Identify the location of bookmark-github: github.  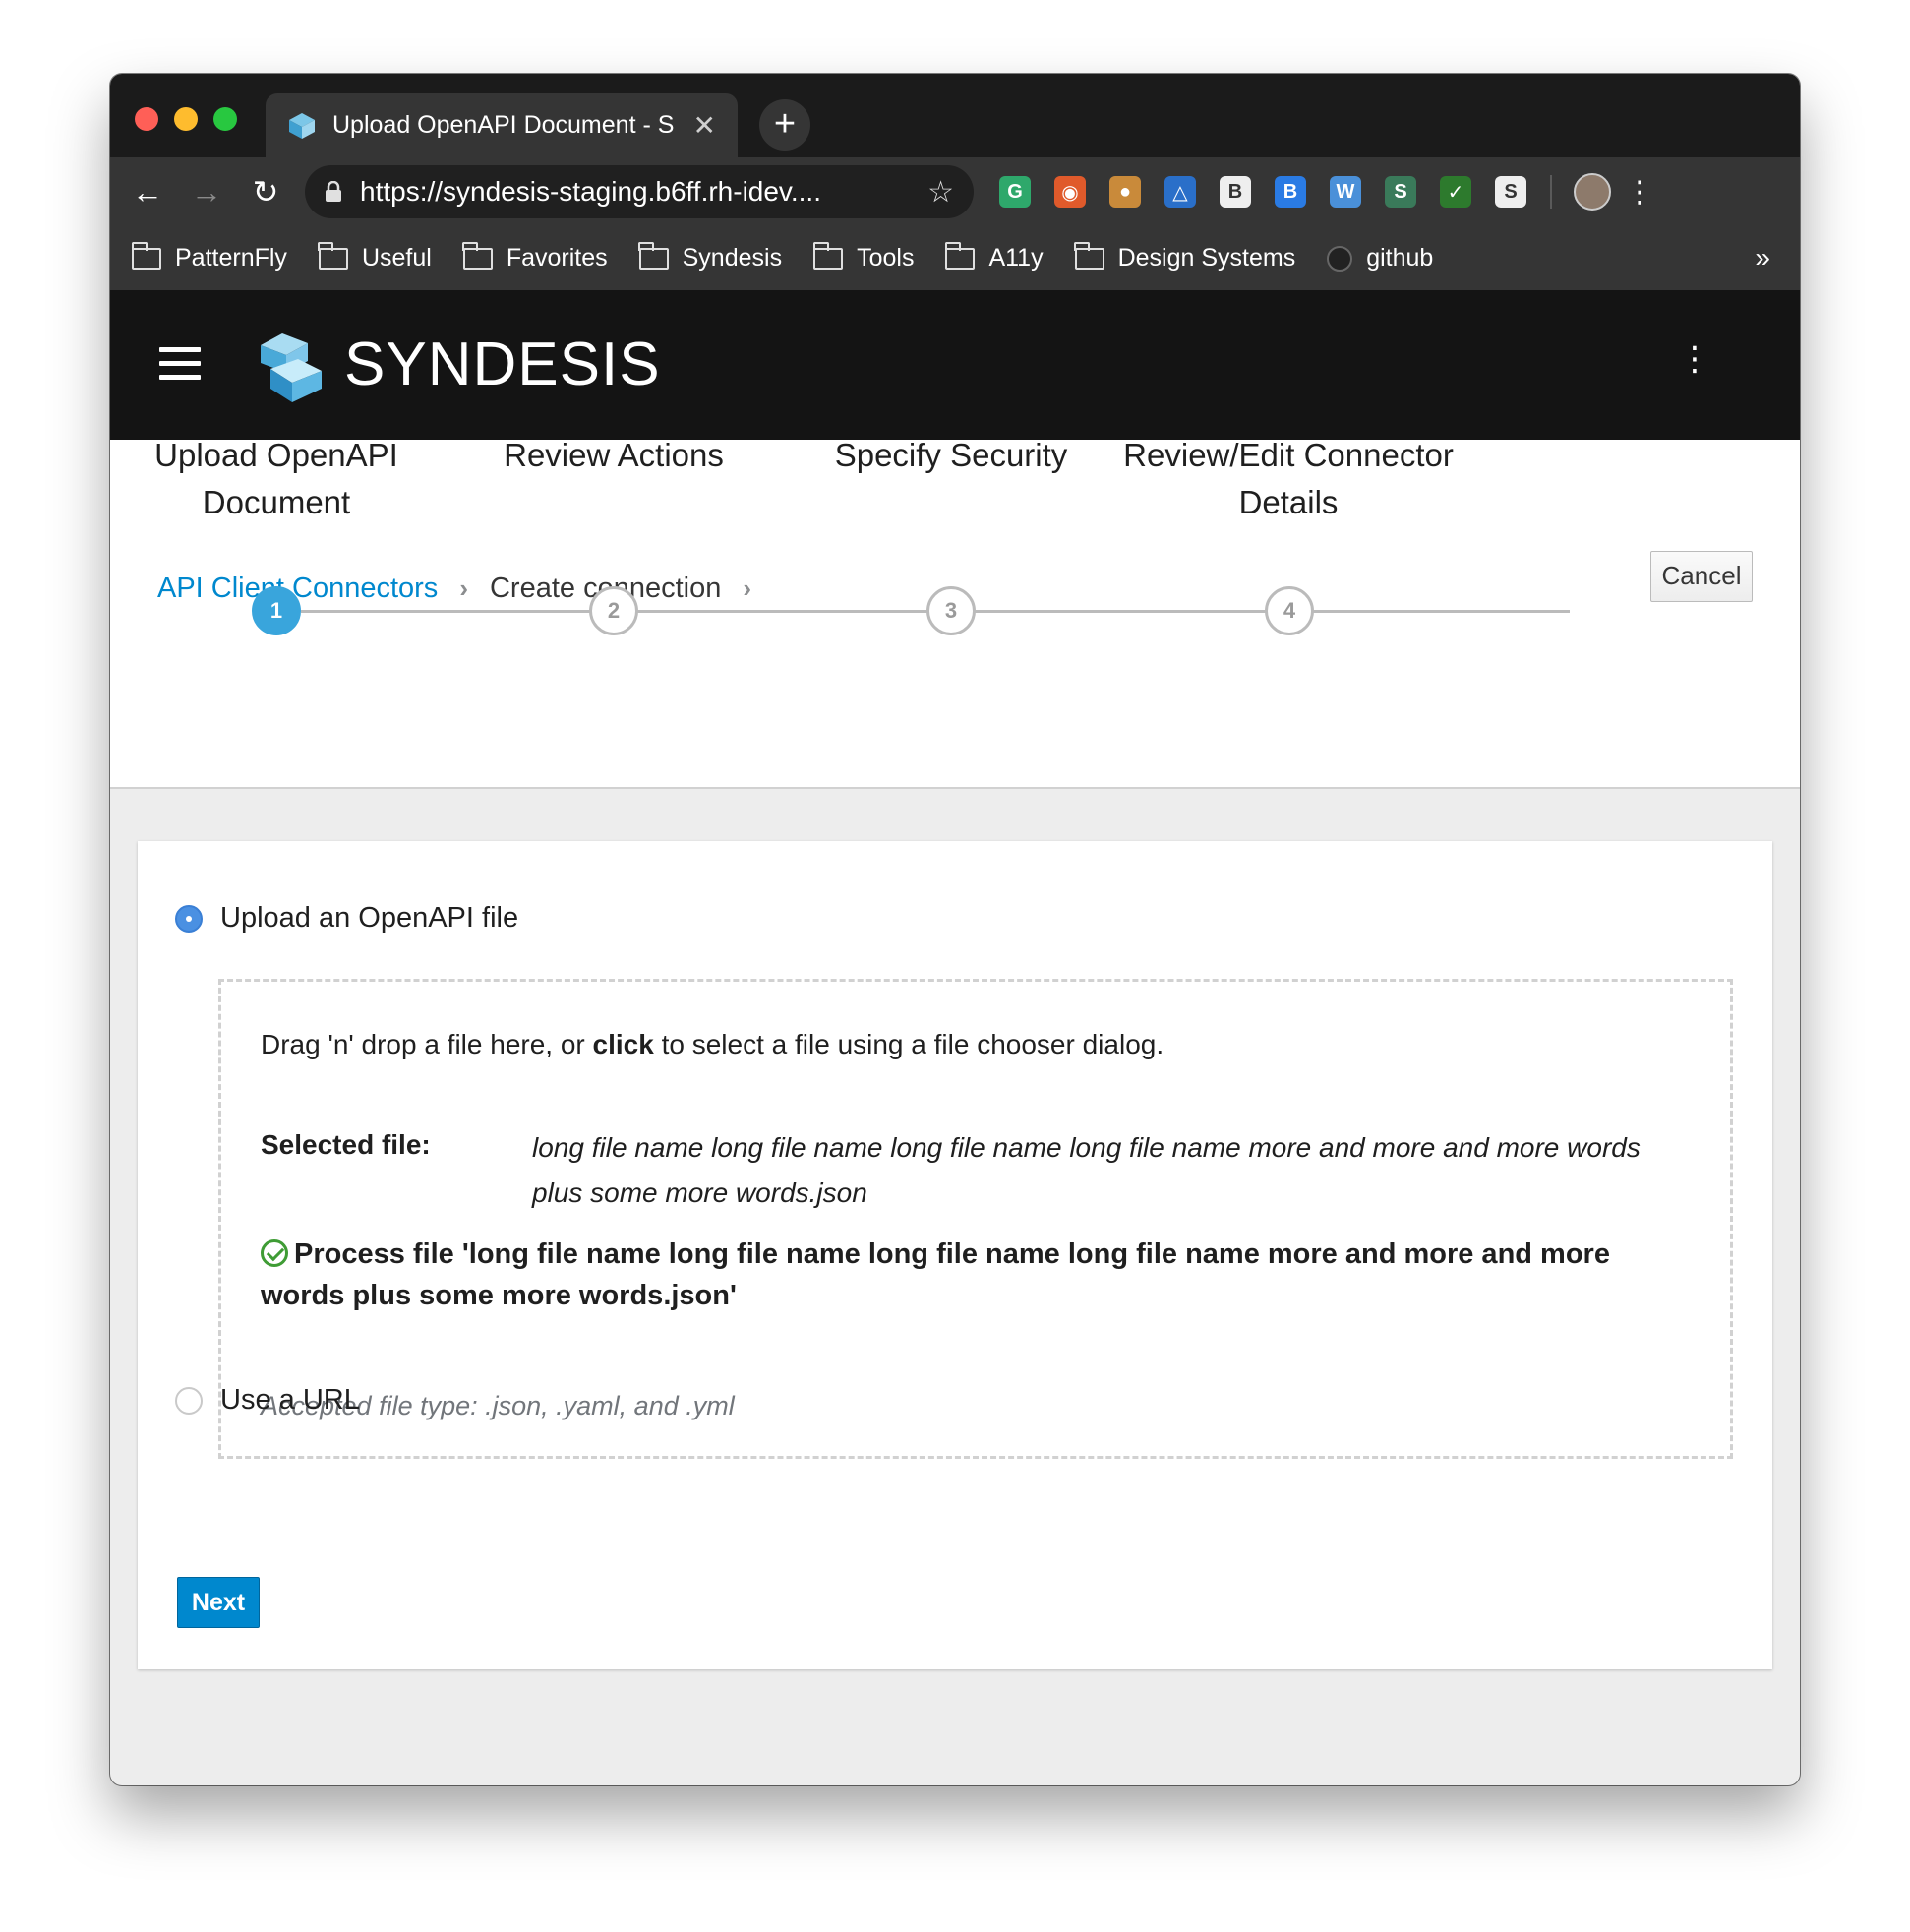
(1380, 258).